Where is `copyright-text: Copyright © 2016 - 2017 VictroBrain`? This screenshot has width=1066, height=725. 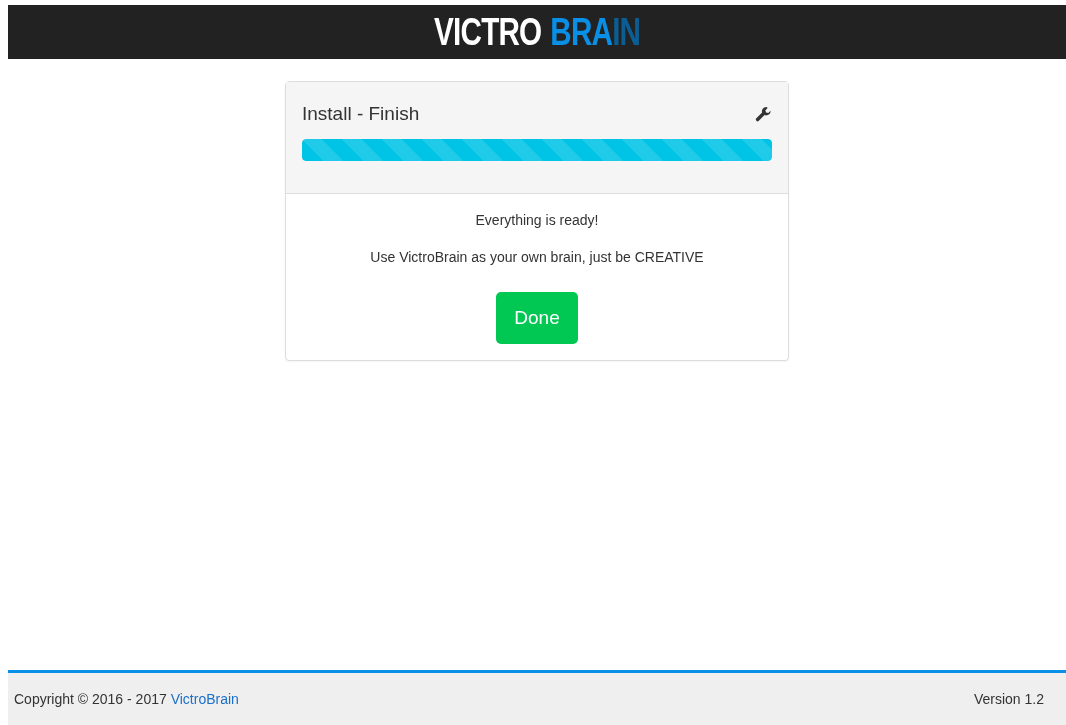 copyright-text: Copyright © 2016 - 2017 VictroBrain is located at coordinates (126, 699).